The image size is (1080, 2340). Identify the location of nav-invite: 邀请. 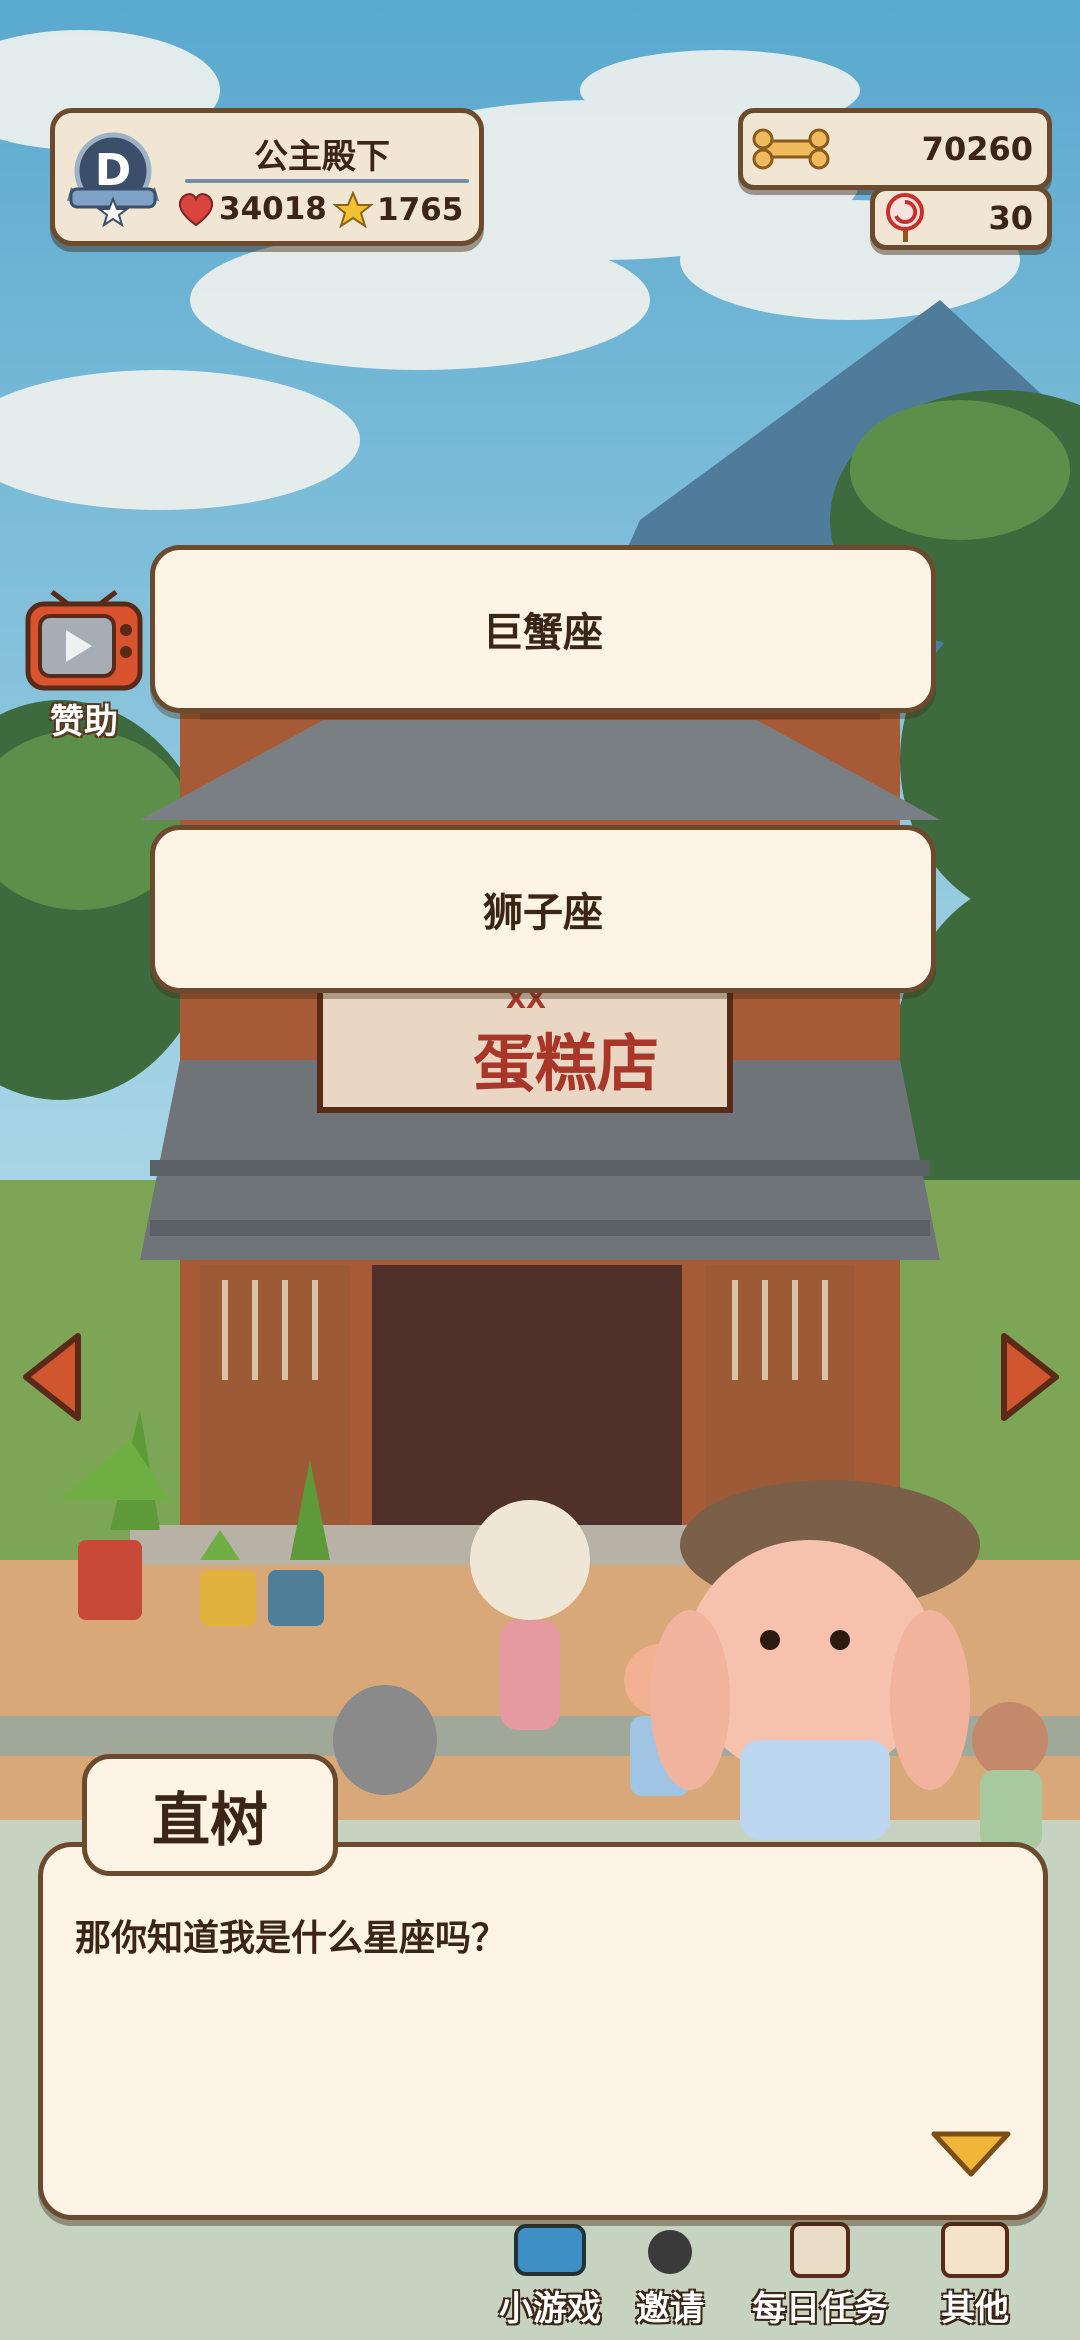
(670, 2281).